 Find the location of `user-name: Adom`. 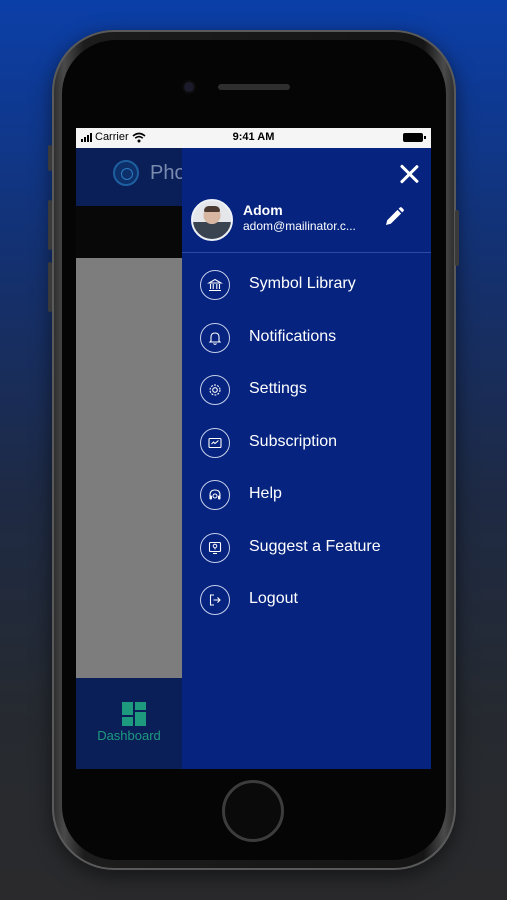

user-name: Adom is located at coordinates (263, 210).